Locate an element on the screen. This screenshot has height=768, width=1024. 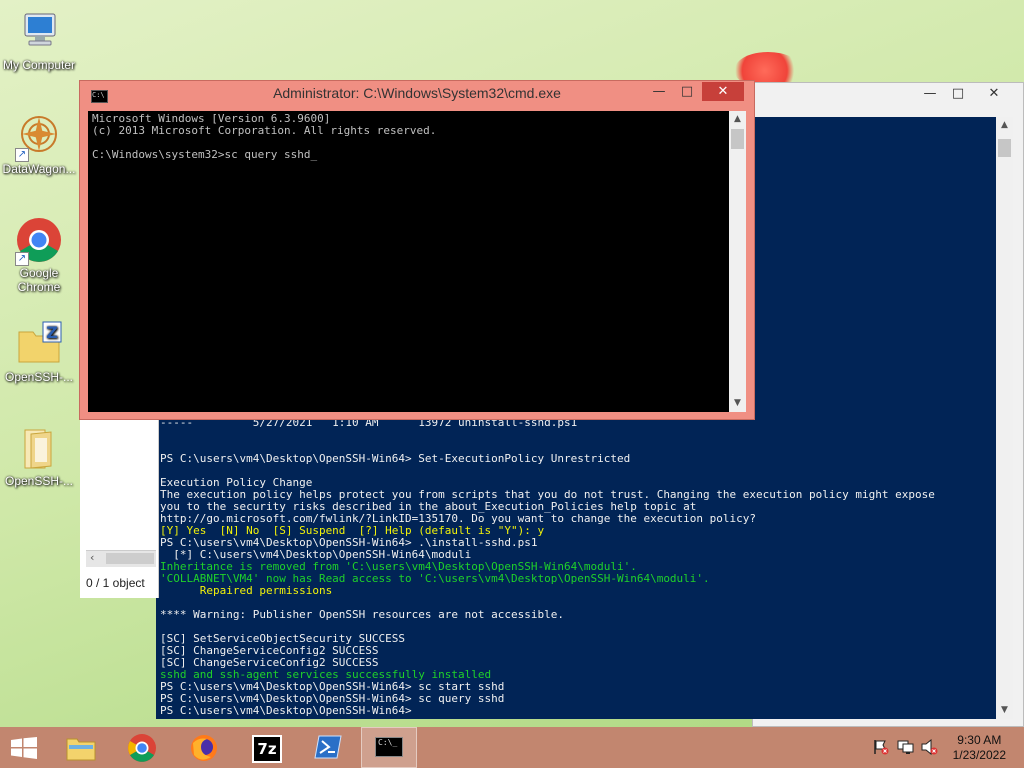
computer-icon is located at coordinates (39, 32).